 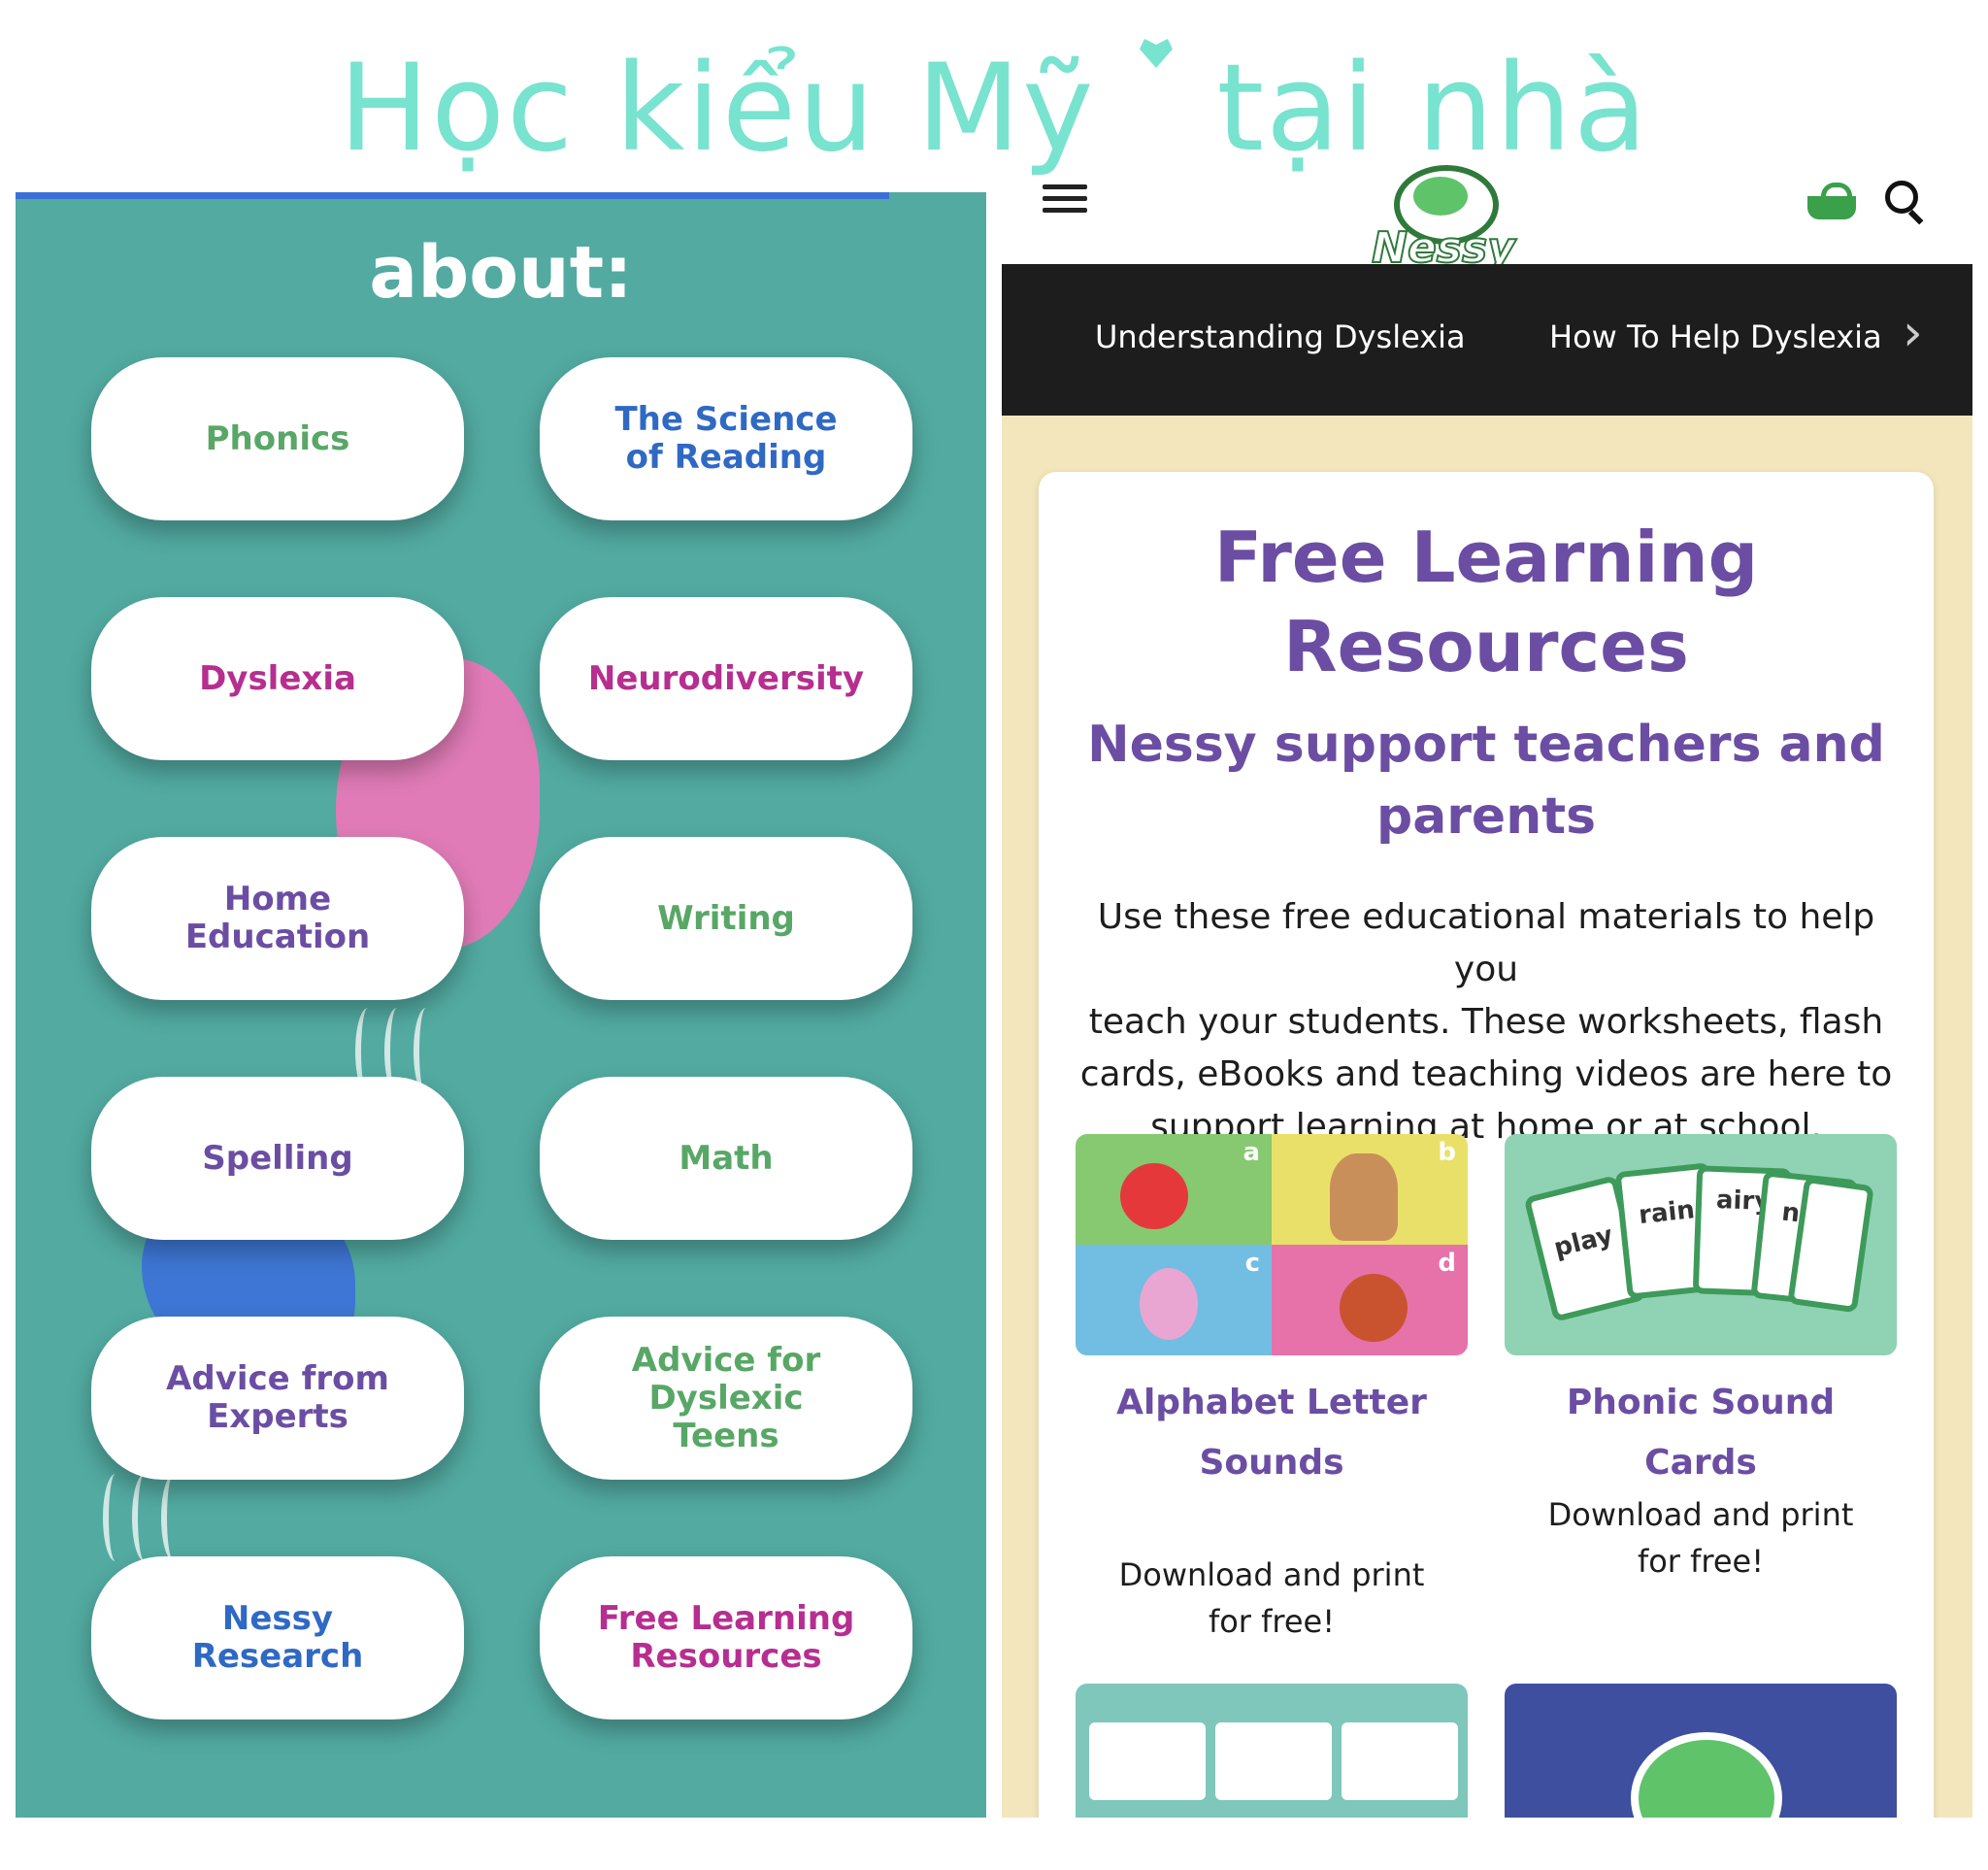 I want to click on menu-button-free-learning-resources: Free Learning Resources, so click(x=726, y=1638).